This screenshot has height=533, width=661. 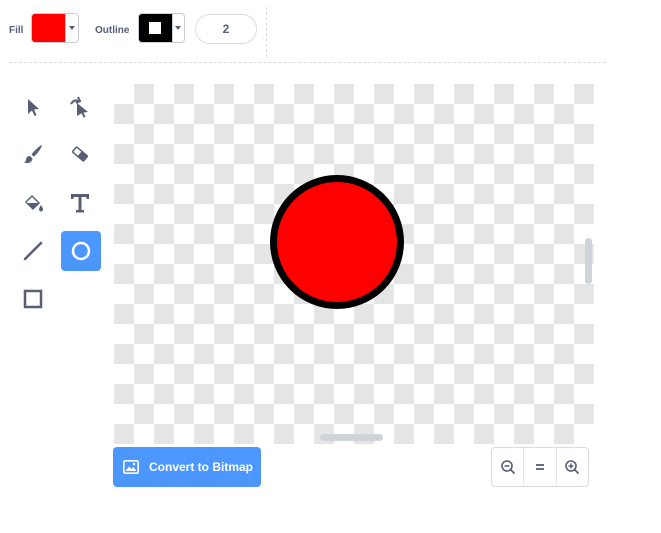 What do you see at coordinates (201, 467) in the screenshot?
I see `convert-label: Convert to Bitmap` at bounding box center [201, 467].